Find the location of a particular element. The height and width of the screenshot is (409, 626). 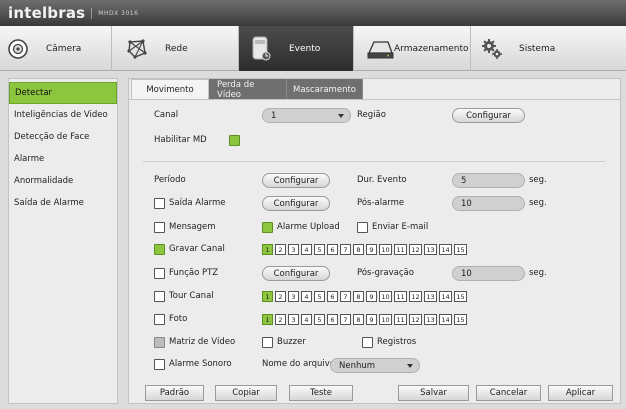

canal-label: Canal is located at coordinates (166, 115).